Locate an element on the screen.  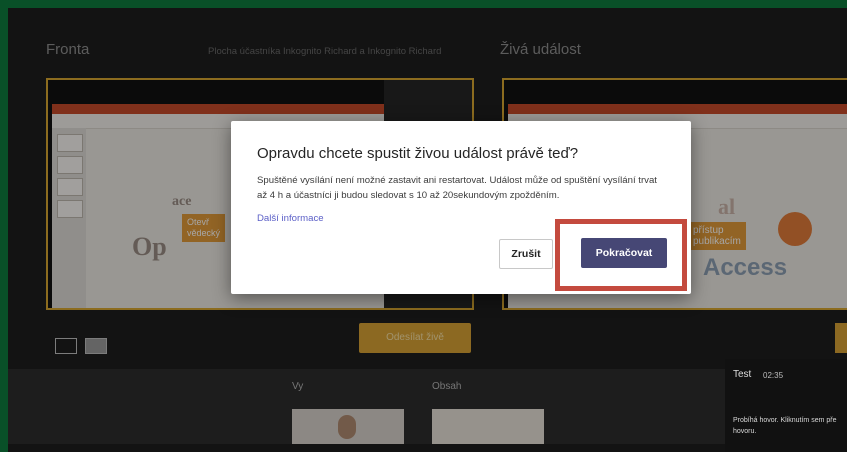
call-message: Probíhá hovor. Kliknutím sem pře hovoru. is located at coordinates (790, 426).